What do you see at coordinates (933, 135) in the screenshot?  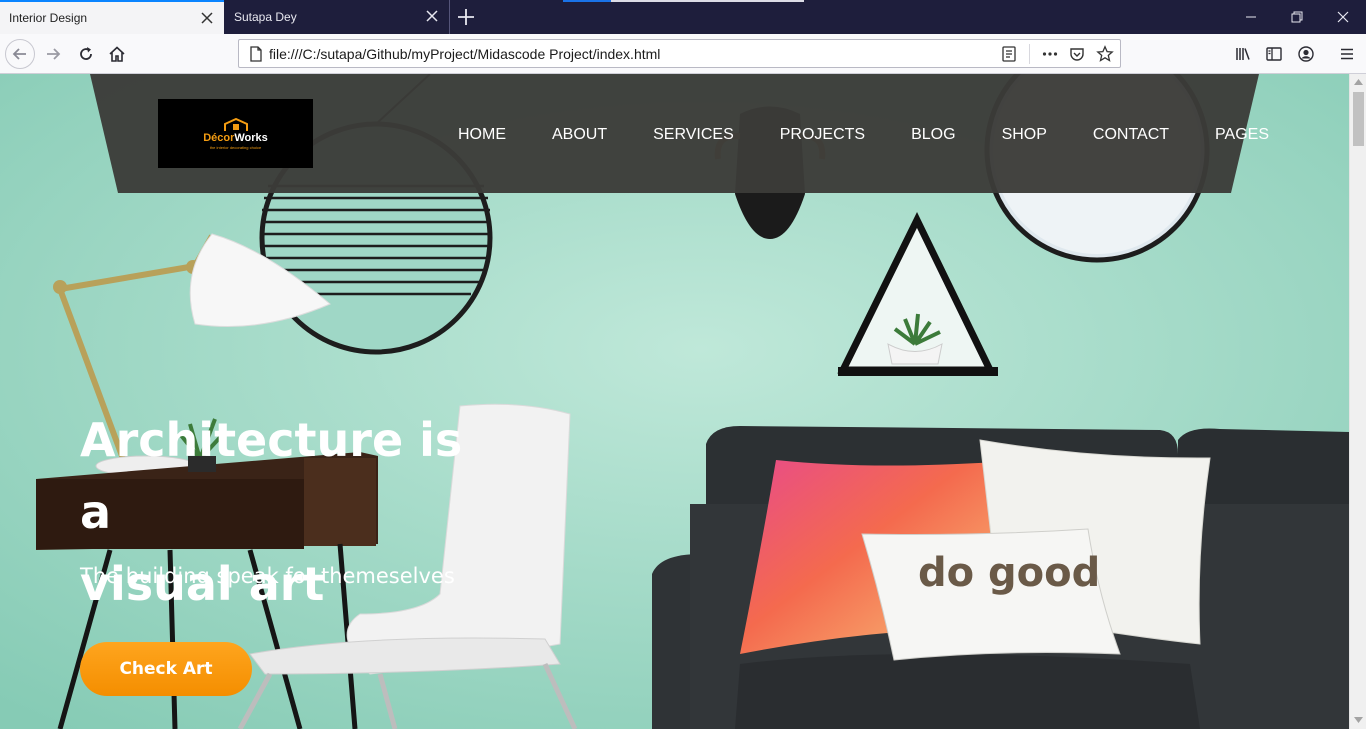 I see `nav-blog: BLOG` at bounding box center [933, 135].